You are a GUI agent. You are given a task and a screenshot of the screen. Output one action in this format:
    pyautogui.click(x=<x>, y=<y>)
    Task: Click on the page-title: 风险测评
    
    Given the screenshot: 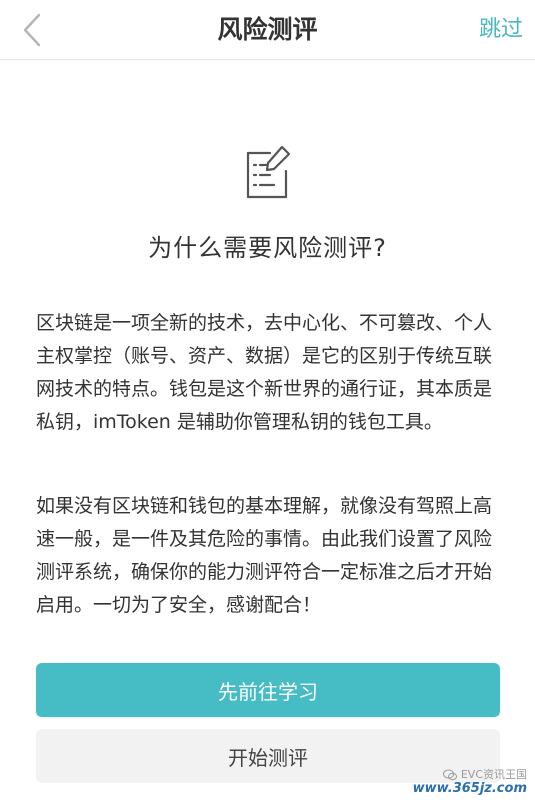 What is the action you would take?
    pyautogui.click(x=267, y=29)
    